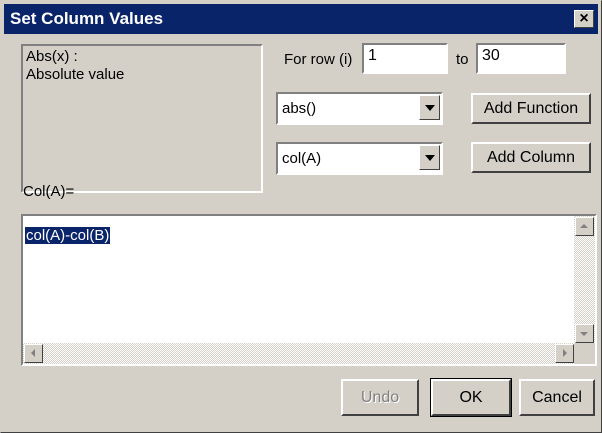 This screenshot has height=433, width=602. Describe the element at coordinates (531, 108) in the screenshot. I see `add-function-button: Add Function` at that location.